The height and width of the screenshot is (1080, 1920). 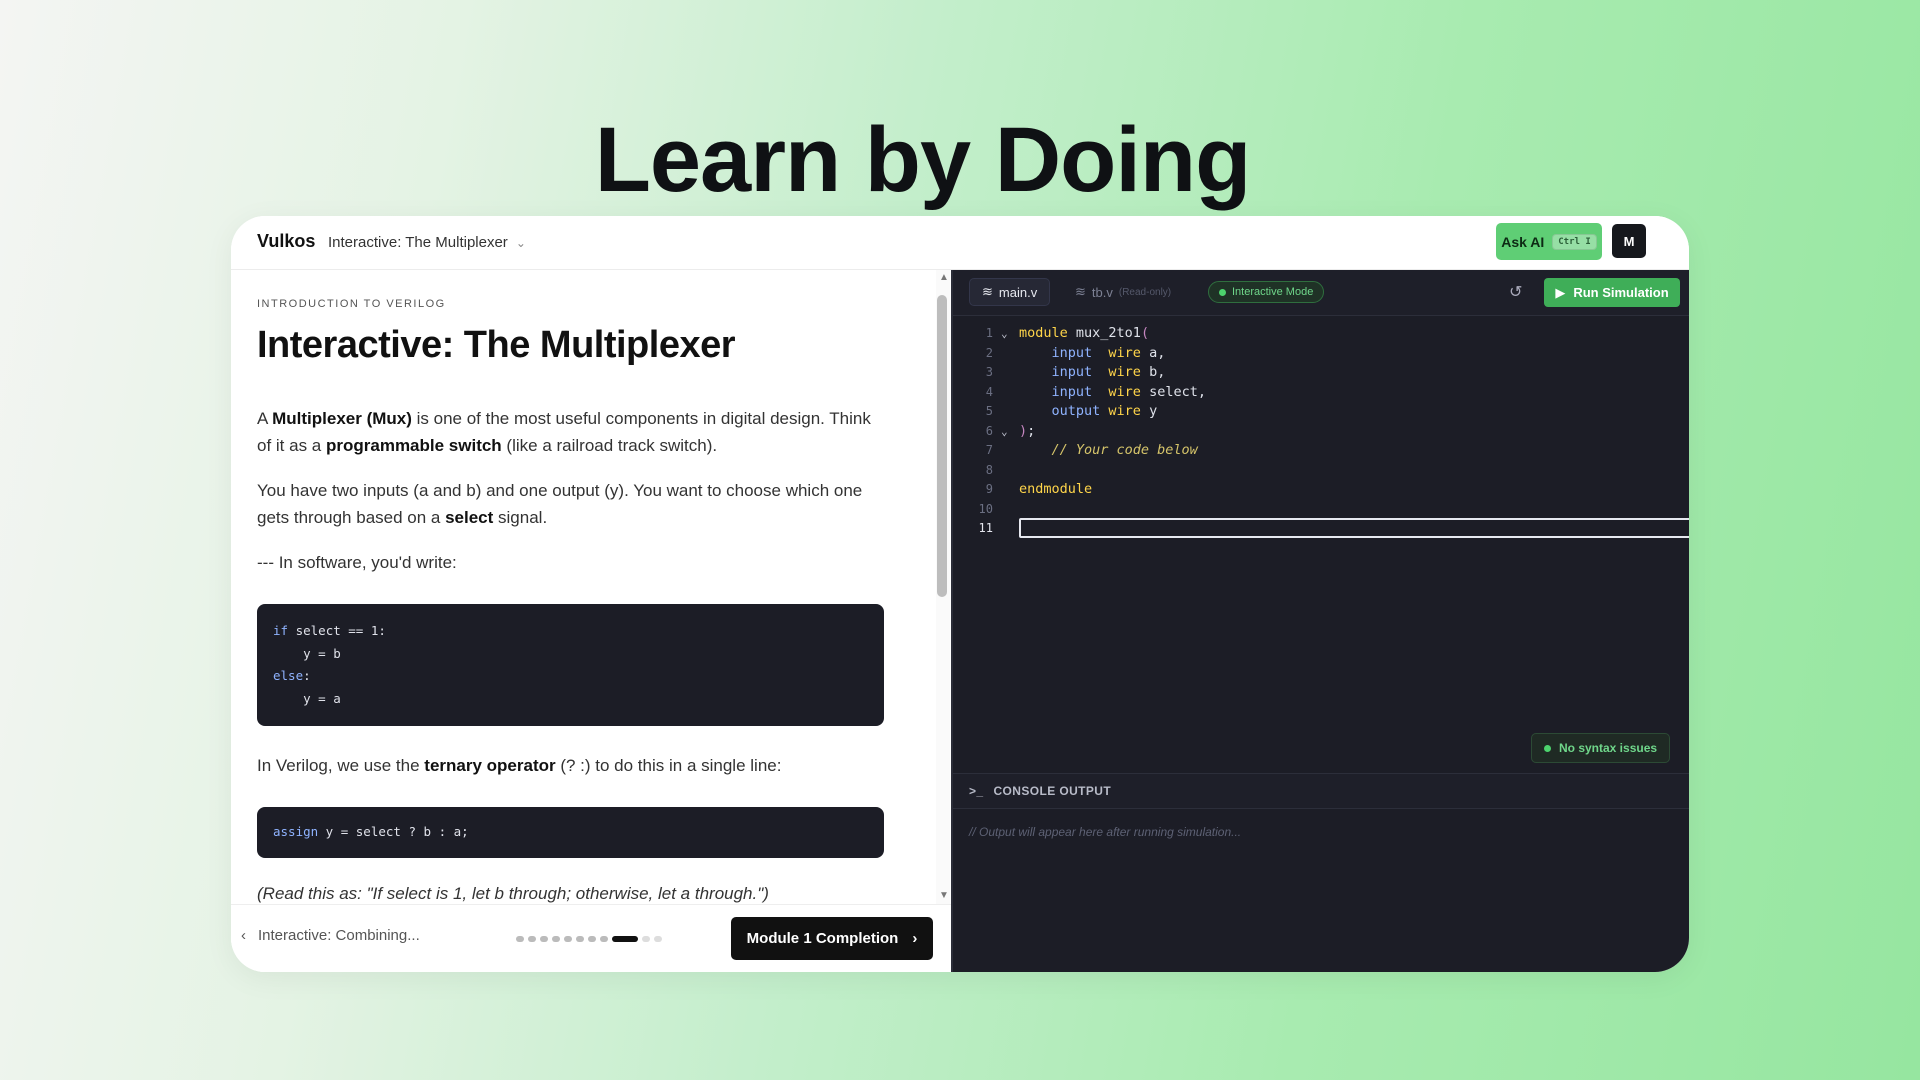 What do you see at coordinates (1056, 489) in the screenshot?
I see `code-text: endmodule` at bounding box center [1056, 489].